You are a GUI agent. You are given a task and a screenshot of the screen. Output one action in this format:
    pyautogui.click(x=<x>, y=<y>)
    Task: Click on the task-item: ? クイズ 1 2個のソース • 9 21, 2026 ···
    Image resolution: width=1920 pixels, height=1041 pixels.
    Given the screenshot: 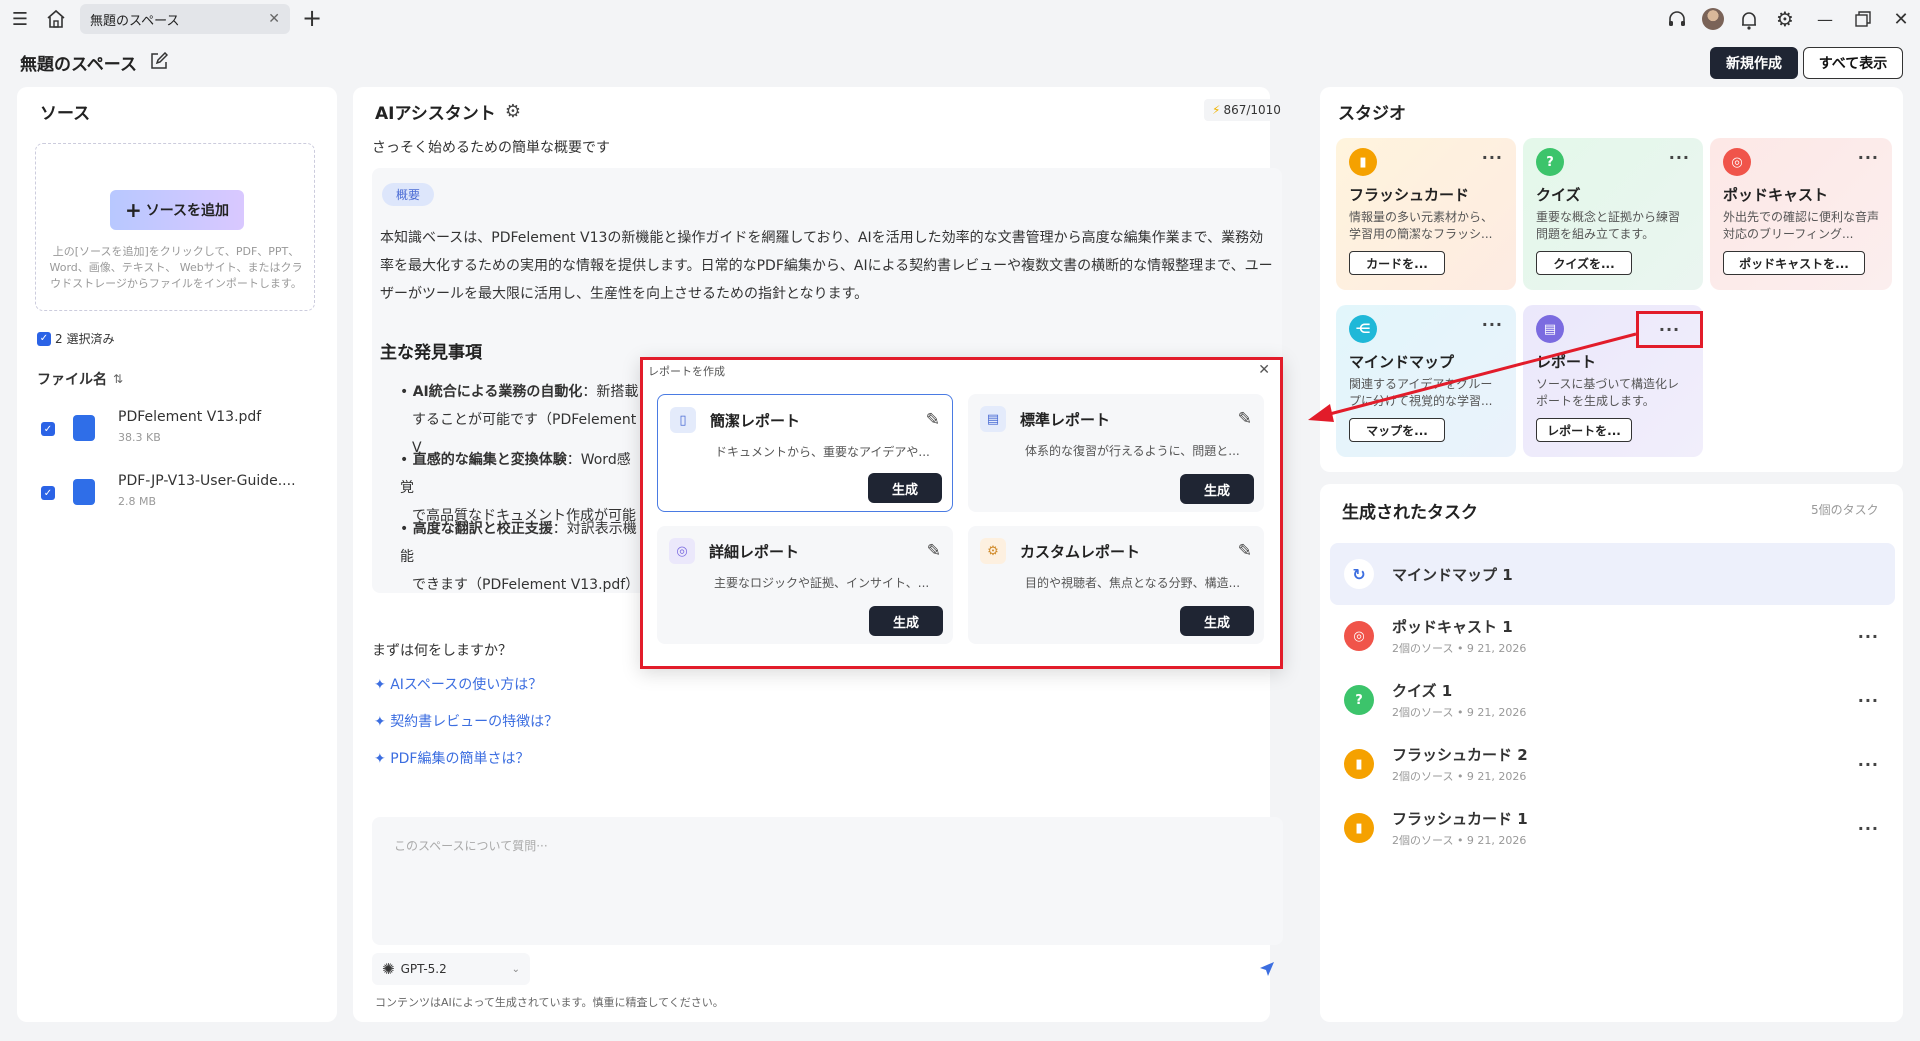 What is the action you would take?
    pyautogui.click(x=1612, y=700)
    